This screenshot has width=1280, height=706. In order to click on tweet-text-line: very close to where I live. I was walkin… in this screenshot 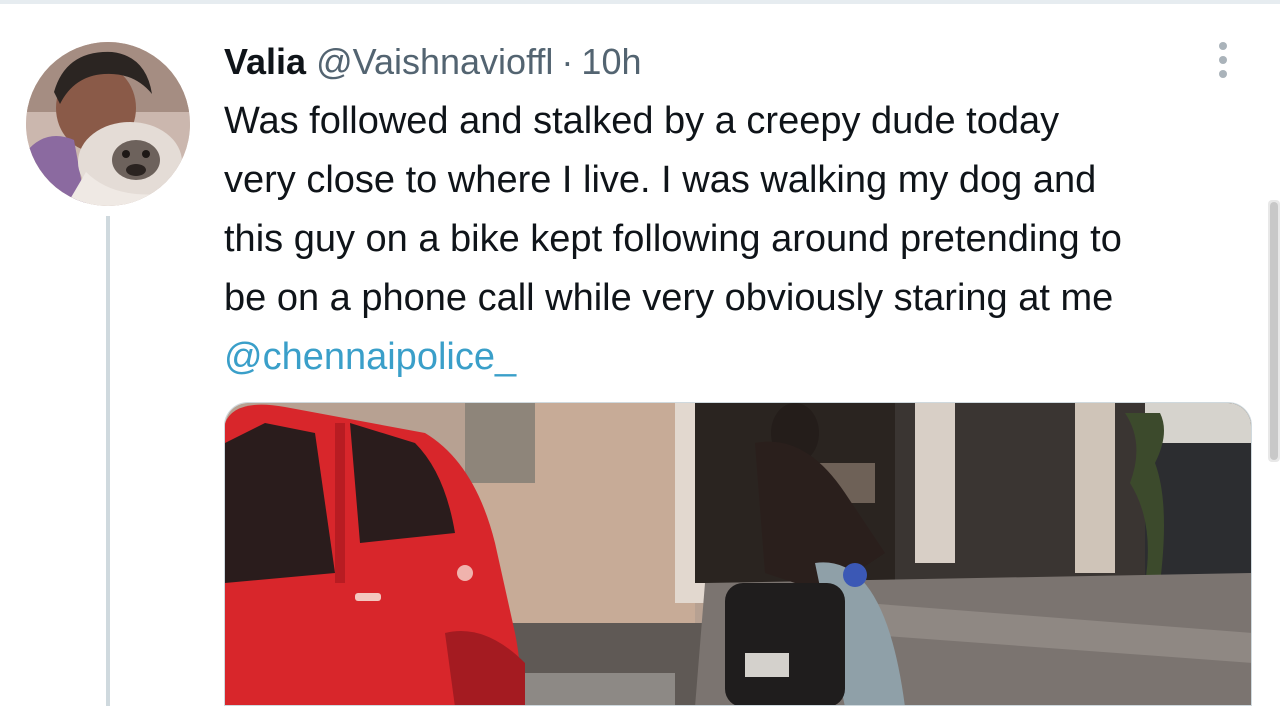, I will do `click(660, 180)`.